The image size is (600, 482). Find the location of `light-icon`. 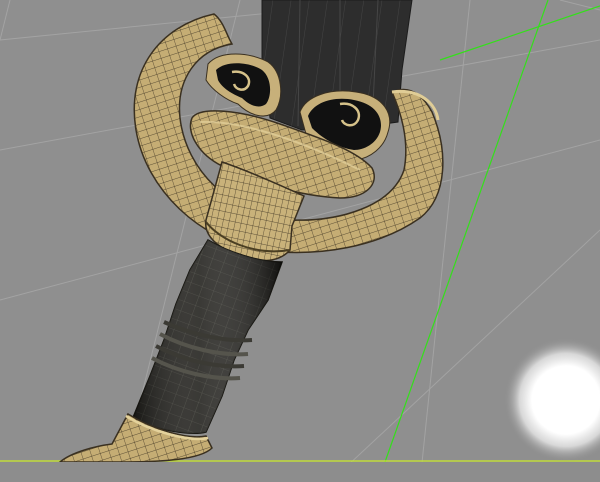

light-icon is located at coordinates (552, 400).